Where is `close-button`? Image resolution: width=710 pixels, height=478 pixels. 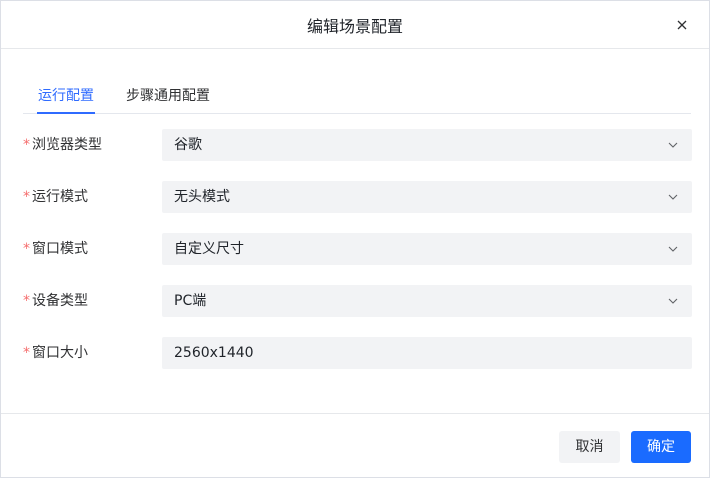
close-button is located at coordinates (682, 25).